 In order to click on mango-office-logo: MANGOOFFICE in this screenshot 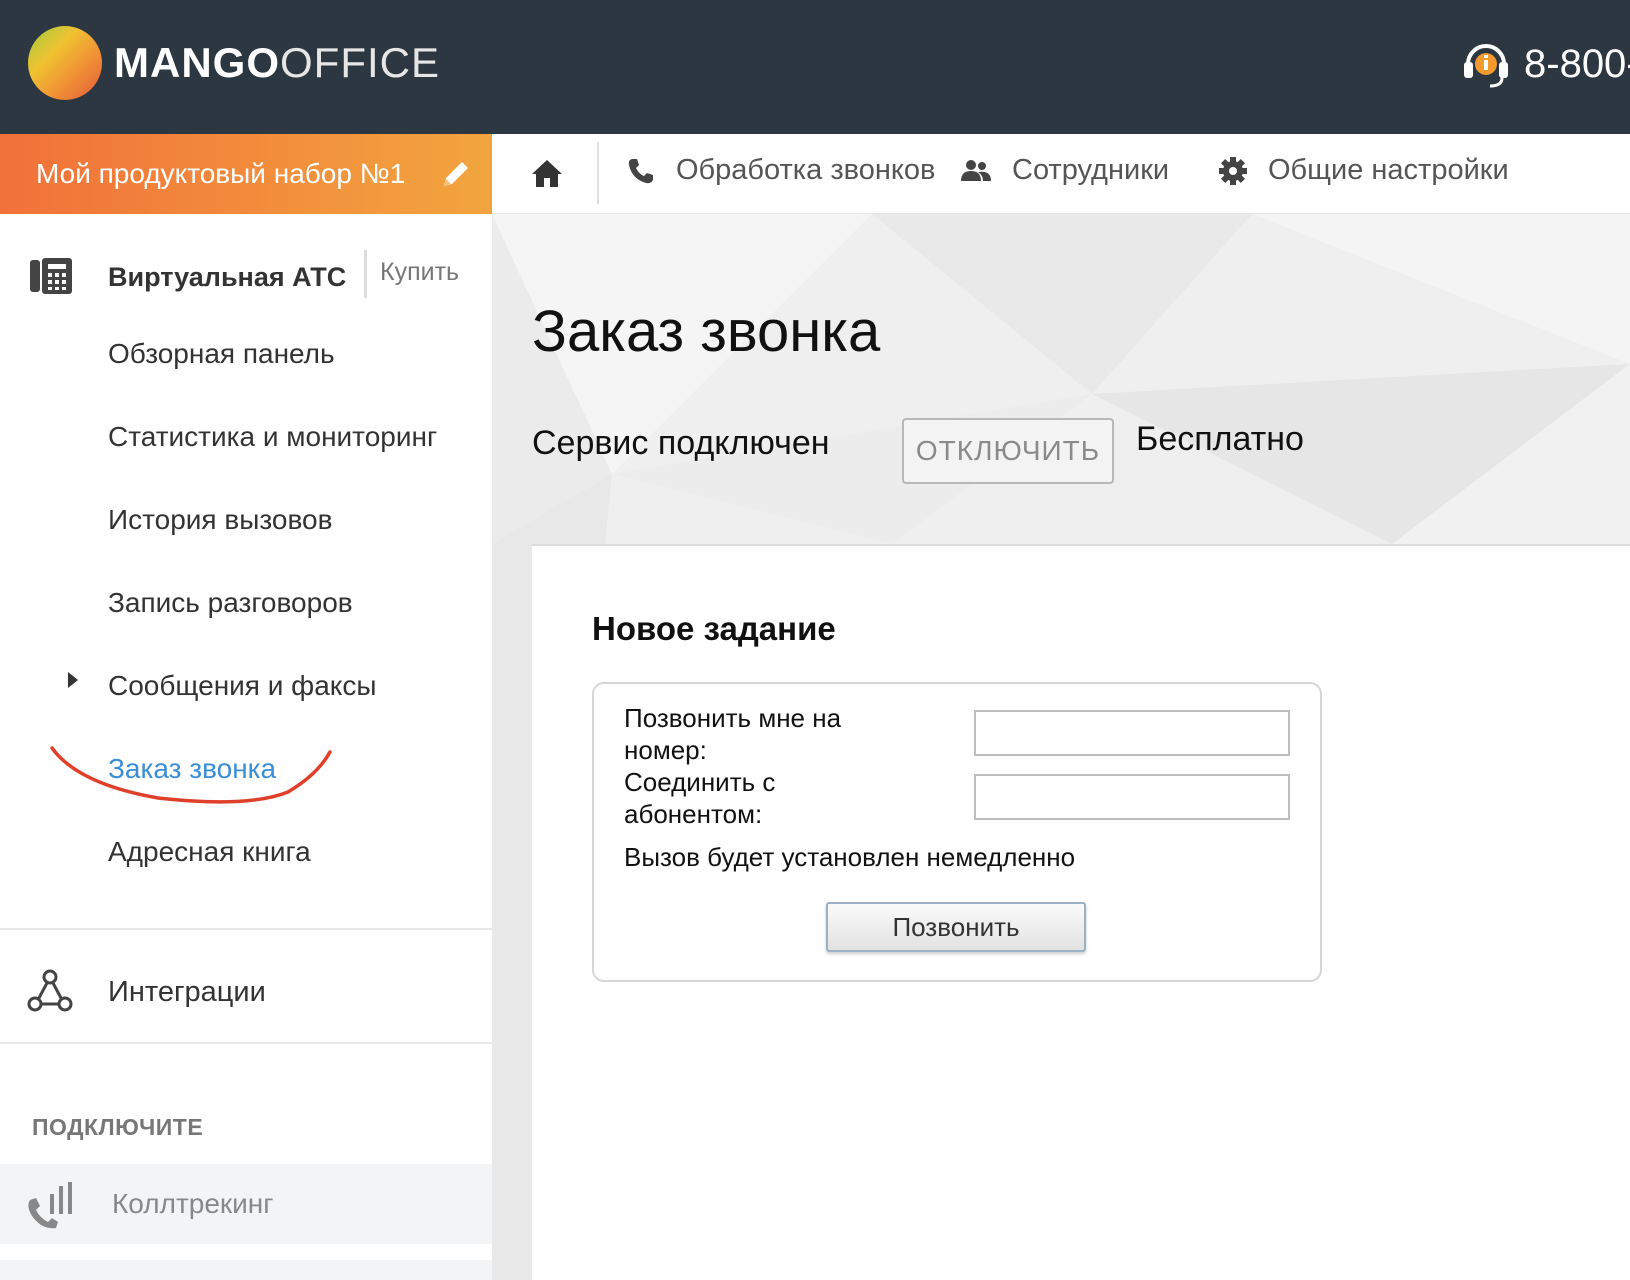, I will do `click(234, 63)`.